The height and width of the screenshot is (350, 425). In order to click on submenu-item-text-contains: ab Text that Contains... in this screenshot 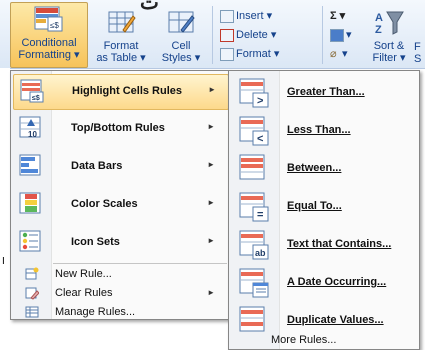, I will do `click(324, 245)`.